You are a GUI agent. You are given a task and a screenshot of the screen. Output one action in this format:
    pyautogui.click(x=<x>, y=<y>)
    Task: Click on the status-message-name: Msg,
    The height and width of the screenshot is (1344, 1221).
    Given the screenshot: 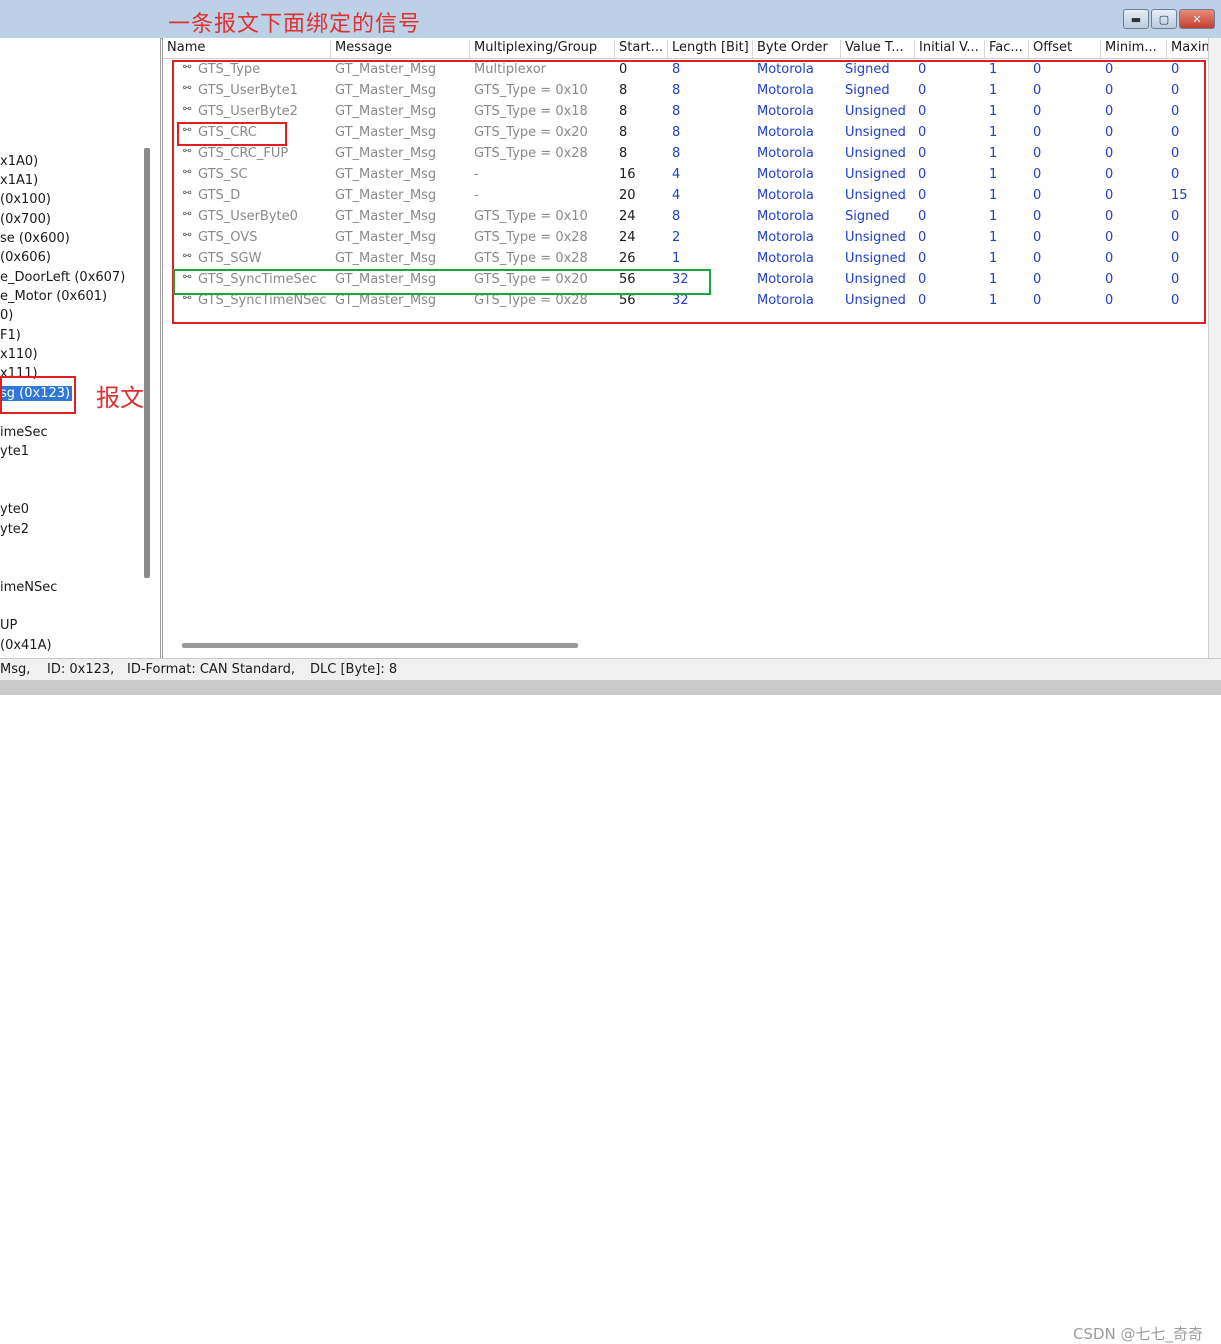 What is the action you would take?
    pyautogui.click(x=15, y=669)
    